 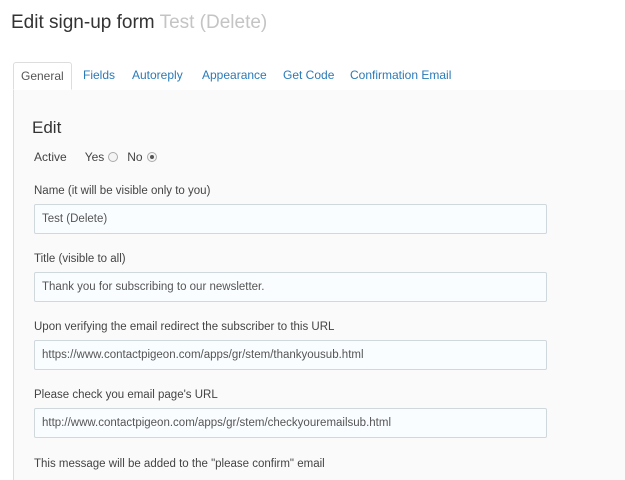 What do you see at coordinates (400, 75) in the screenshot?
I see `tab-confirmation-email: Confirmation Email` at bounding box center [400, 75].